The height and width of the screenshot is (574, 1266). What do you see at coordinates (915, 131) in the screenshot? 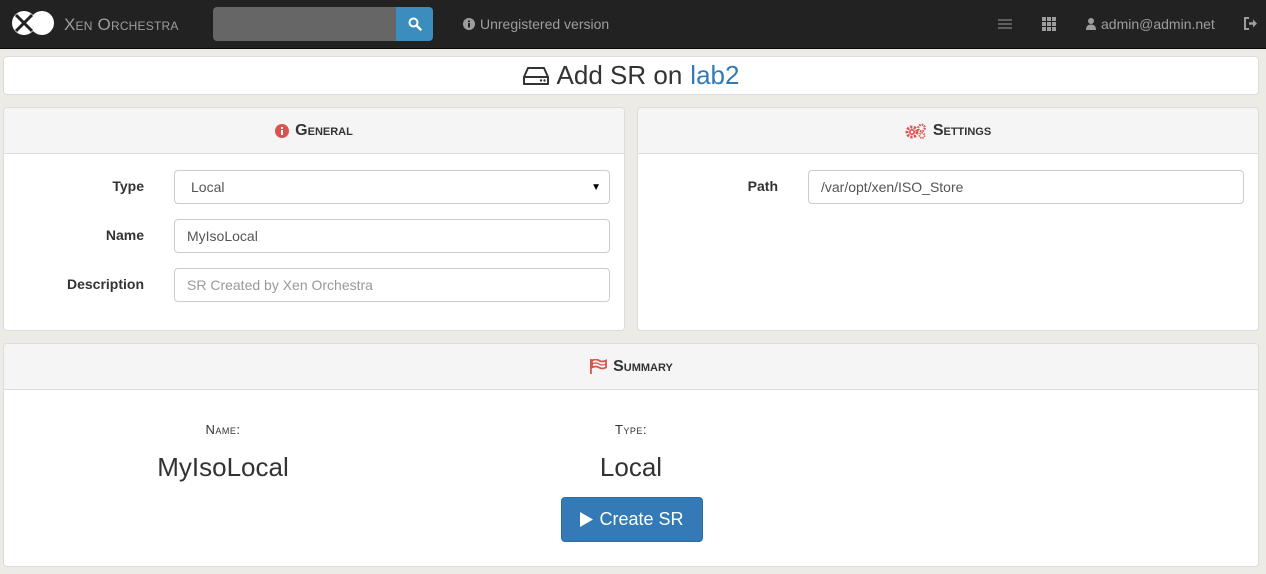
I see `cogs-icon` at bounding box center [915, 131].